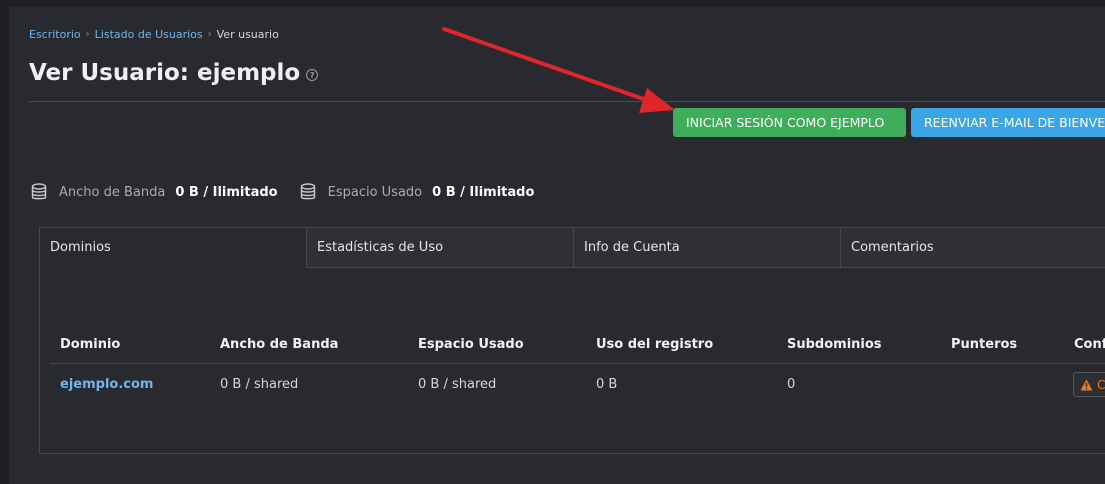 The width and height of the screenshot is (1105, 484). Describe the element at coordinates (226, 192) in the screenshot. I see `bandwidth-value: 0 B / Ilimitado` at that location.